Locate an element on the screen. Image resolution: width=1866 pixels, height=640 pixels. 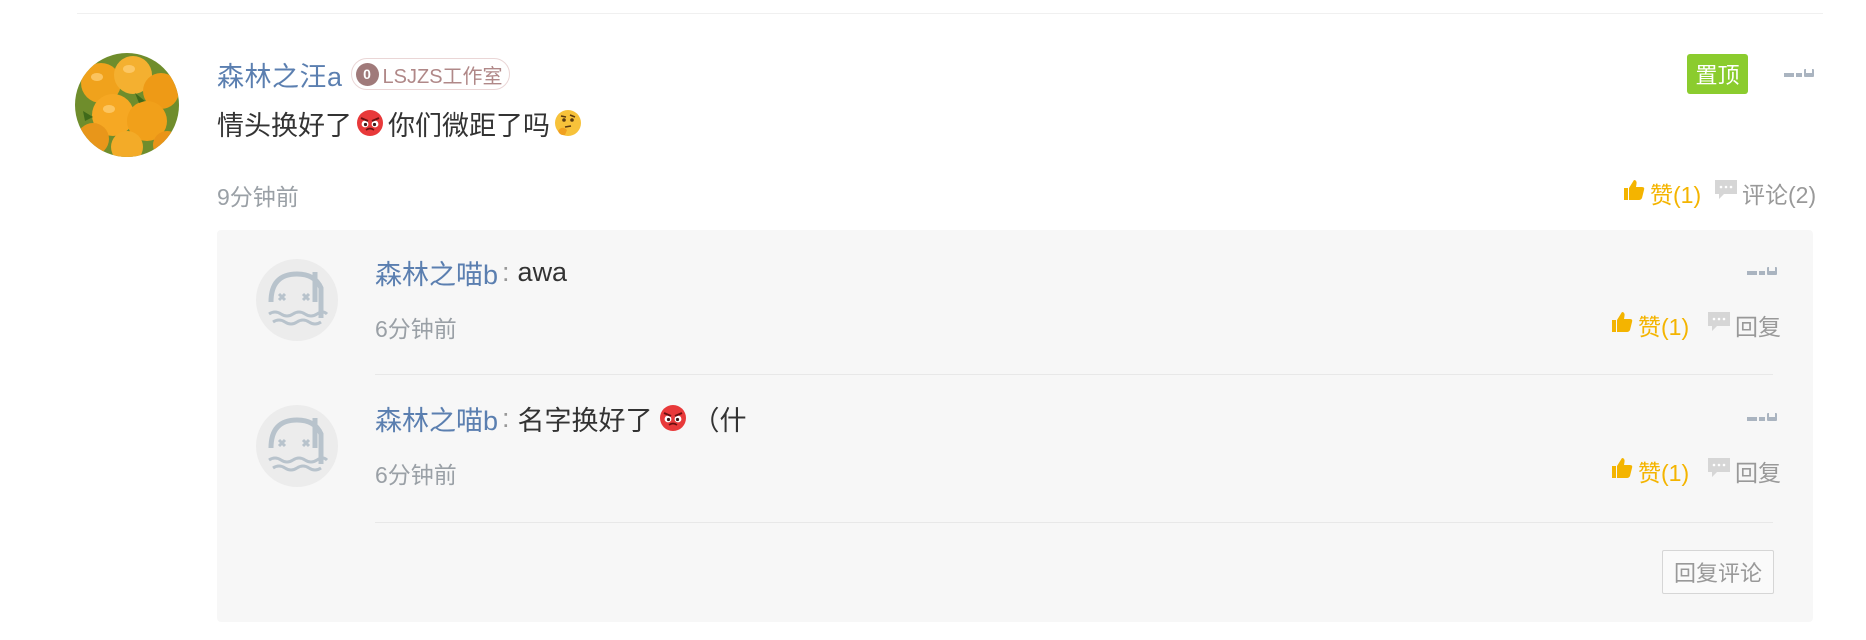
studio-badge: 0 LSJZS工作室 is located at coordinates (430, 74).